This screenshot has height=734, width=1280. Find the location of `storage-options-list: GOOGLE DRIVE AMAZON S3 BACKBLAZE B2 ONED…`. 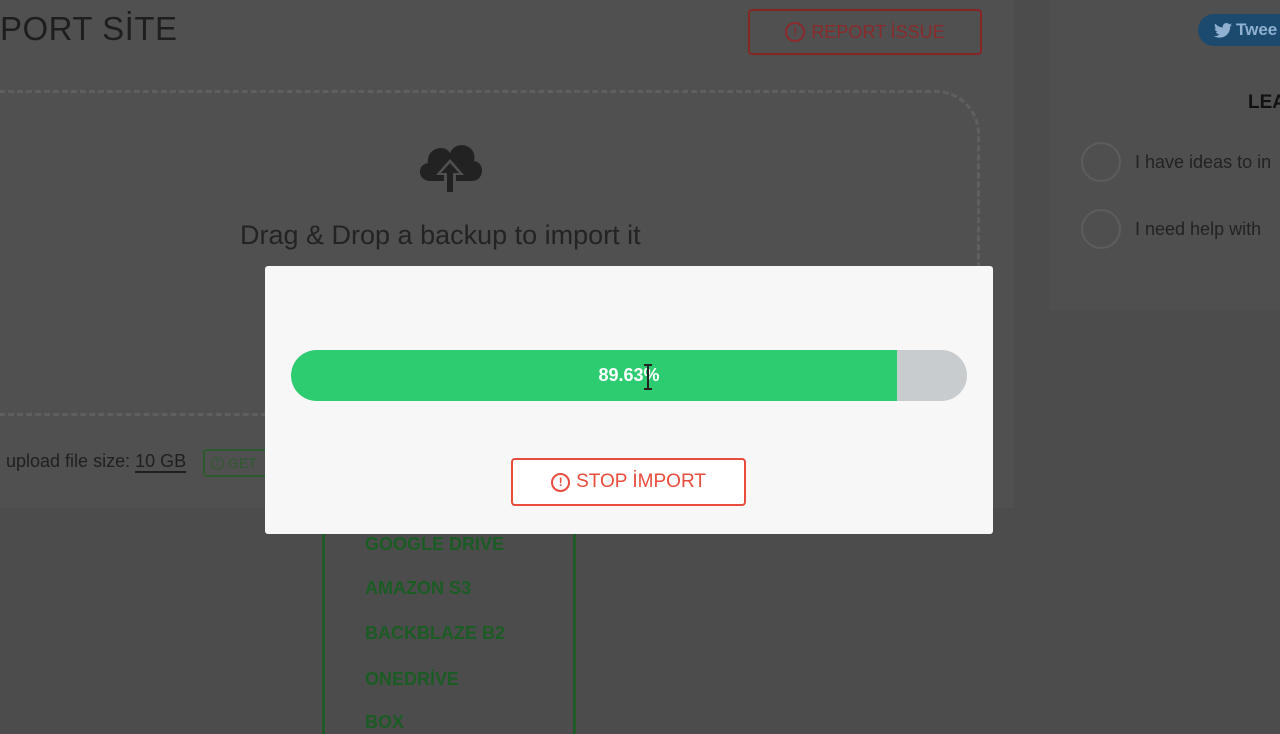

storage-options-list: GOOGLE DRIVE AMAZON S3 BACKBLAZE B2 ONED… is located at coordinates (449, 634).